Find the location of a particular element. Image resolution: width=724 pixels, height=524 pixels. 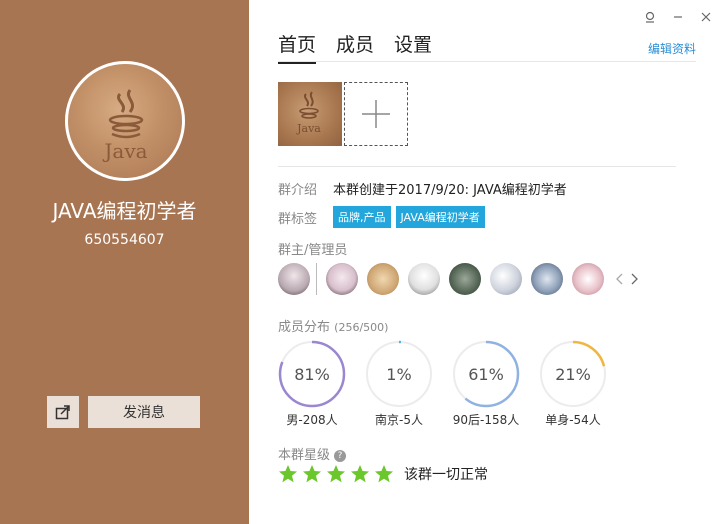

group-name: JAVA编程初学者 is located at coordinates (124, 211).